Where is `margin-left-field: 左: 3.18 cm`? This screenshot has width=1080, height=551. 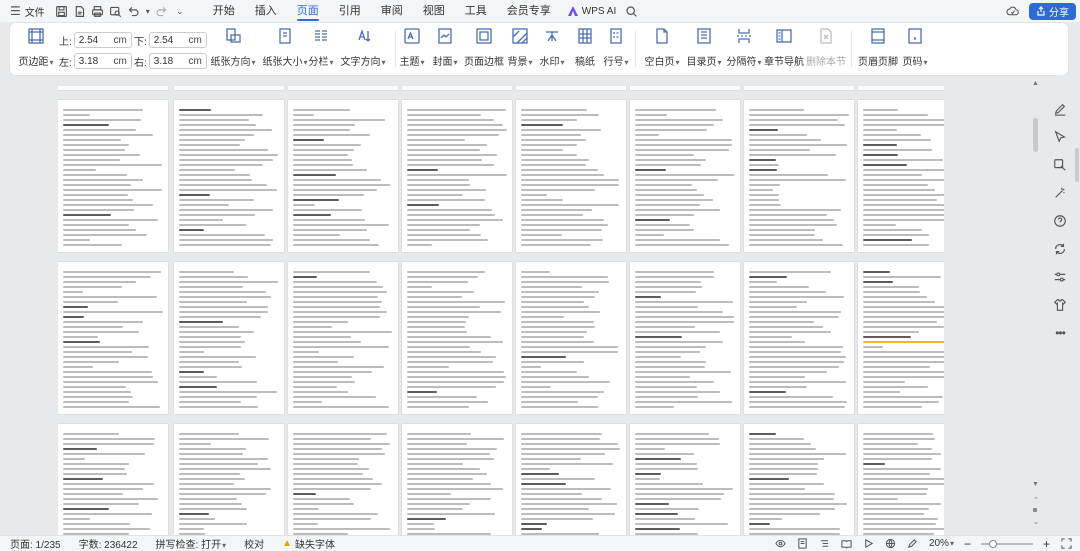 margin-left-field: 左: 3.18 cm is located at coordinates (95, 61).